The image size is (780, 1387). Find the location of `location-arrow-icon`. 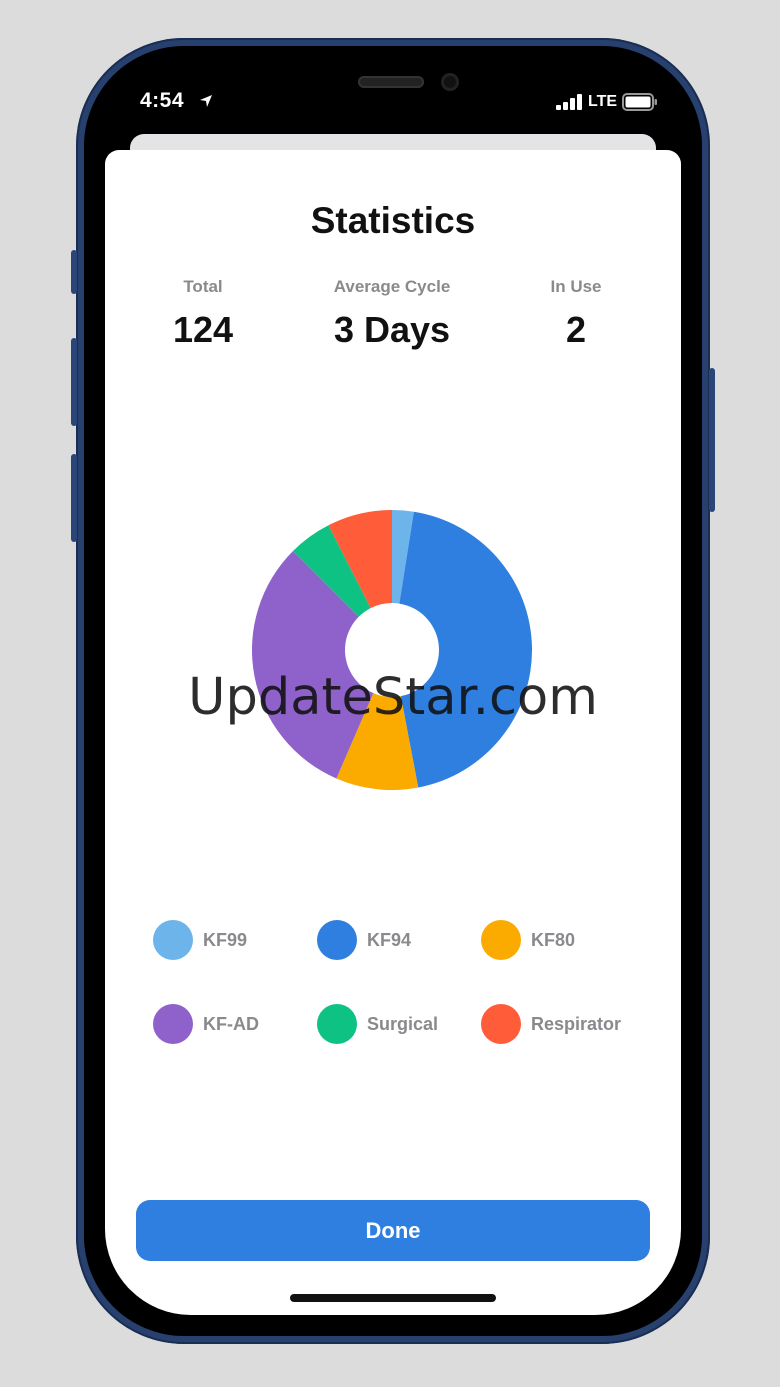

location-arrow-icon is located at coordinates (206, 101).